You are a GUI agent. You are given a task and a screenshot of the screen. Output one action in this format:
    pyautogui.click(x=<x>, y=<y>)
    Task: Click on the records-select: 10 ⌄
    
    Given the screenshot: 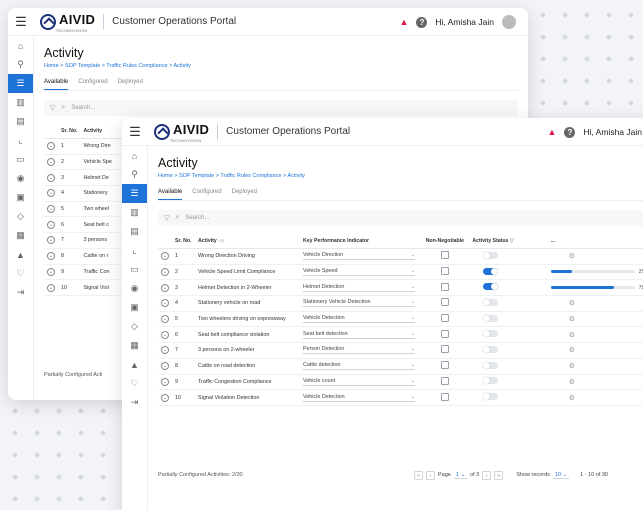 What is the action you would take?
    pyautogui.click(x=561, y=475)
    